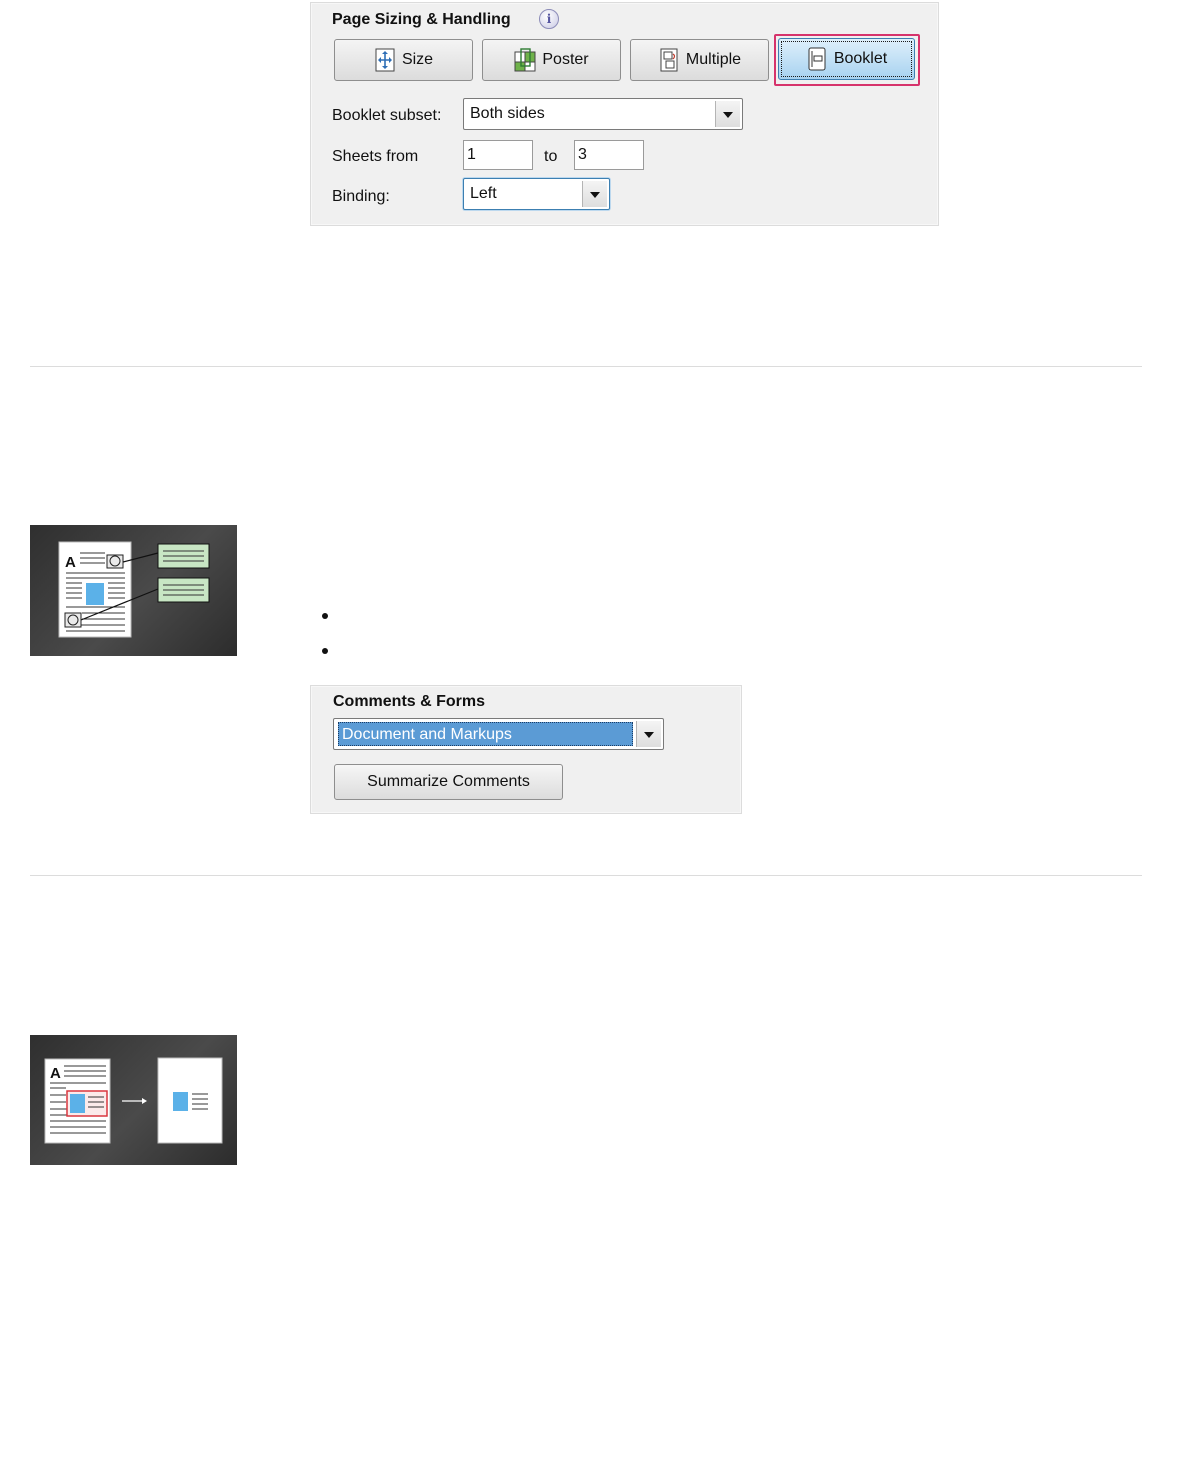 The height and width of the screenshot is (1460, 1184). Describe the element at coordinates (361, 196) in the screenshot. I see `binding-label: Binding:` at that location.